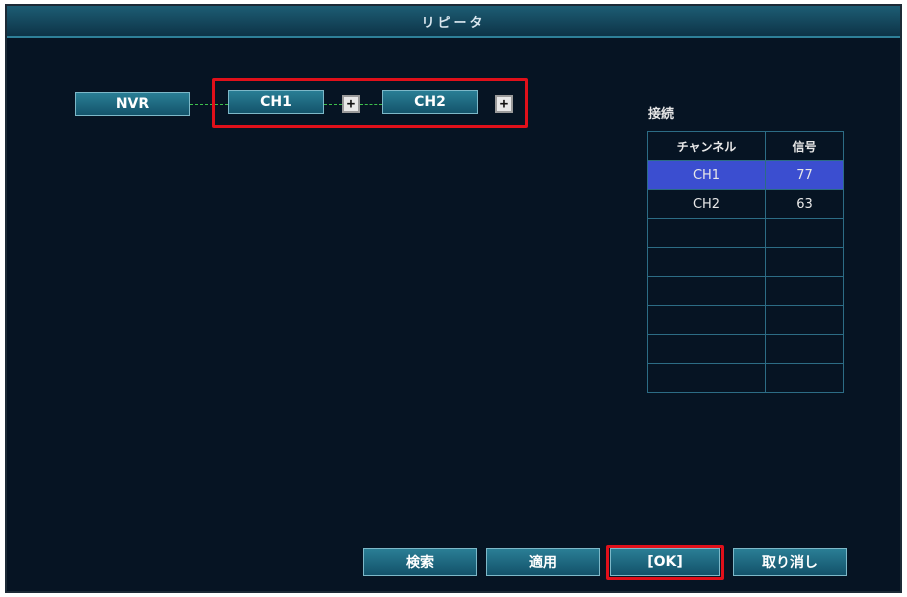  What do you see at coordinates (370, 103) in the screenshot?
I see `channel-highlight-box` at bounding box center [370, 103].